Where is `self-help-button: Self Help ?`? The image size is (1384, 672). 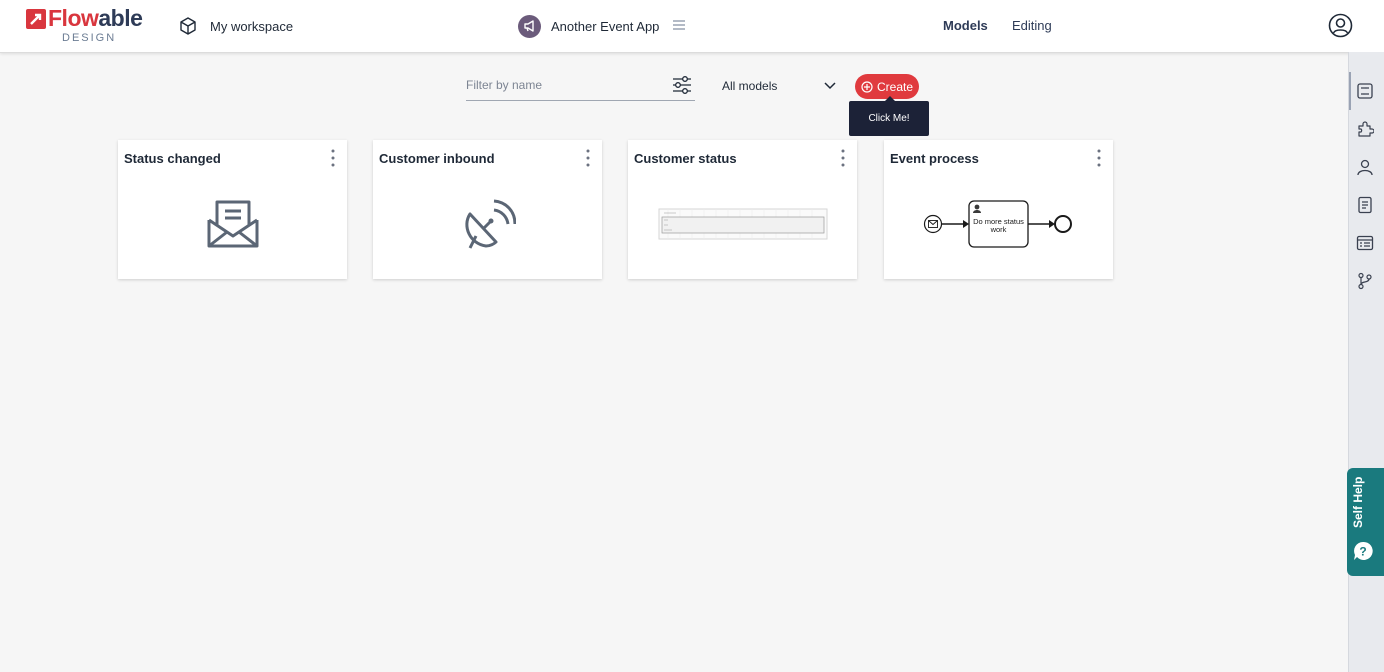 self-help-button: Self Help ? is located at coordinates (1365, 522).